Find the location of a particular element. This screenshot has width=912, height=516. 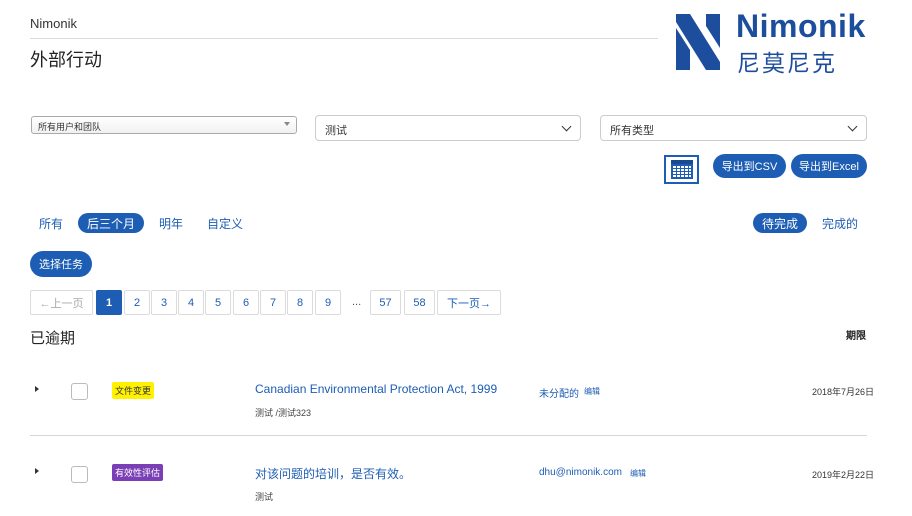

section-title-overdue: 已逾期 is located at coordinates (53, 338).